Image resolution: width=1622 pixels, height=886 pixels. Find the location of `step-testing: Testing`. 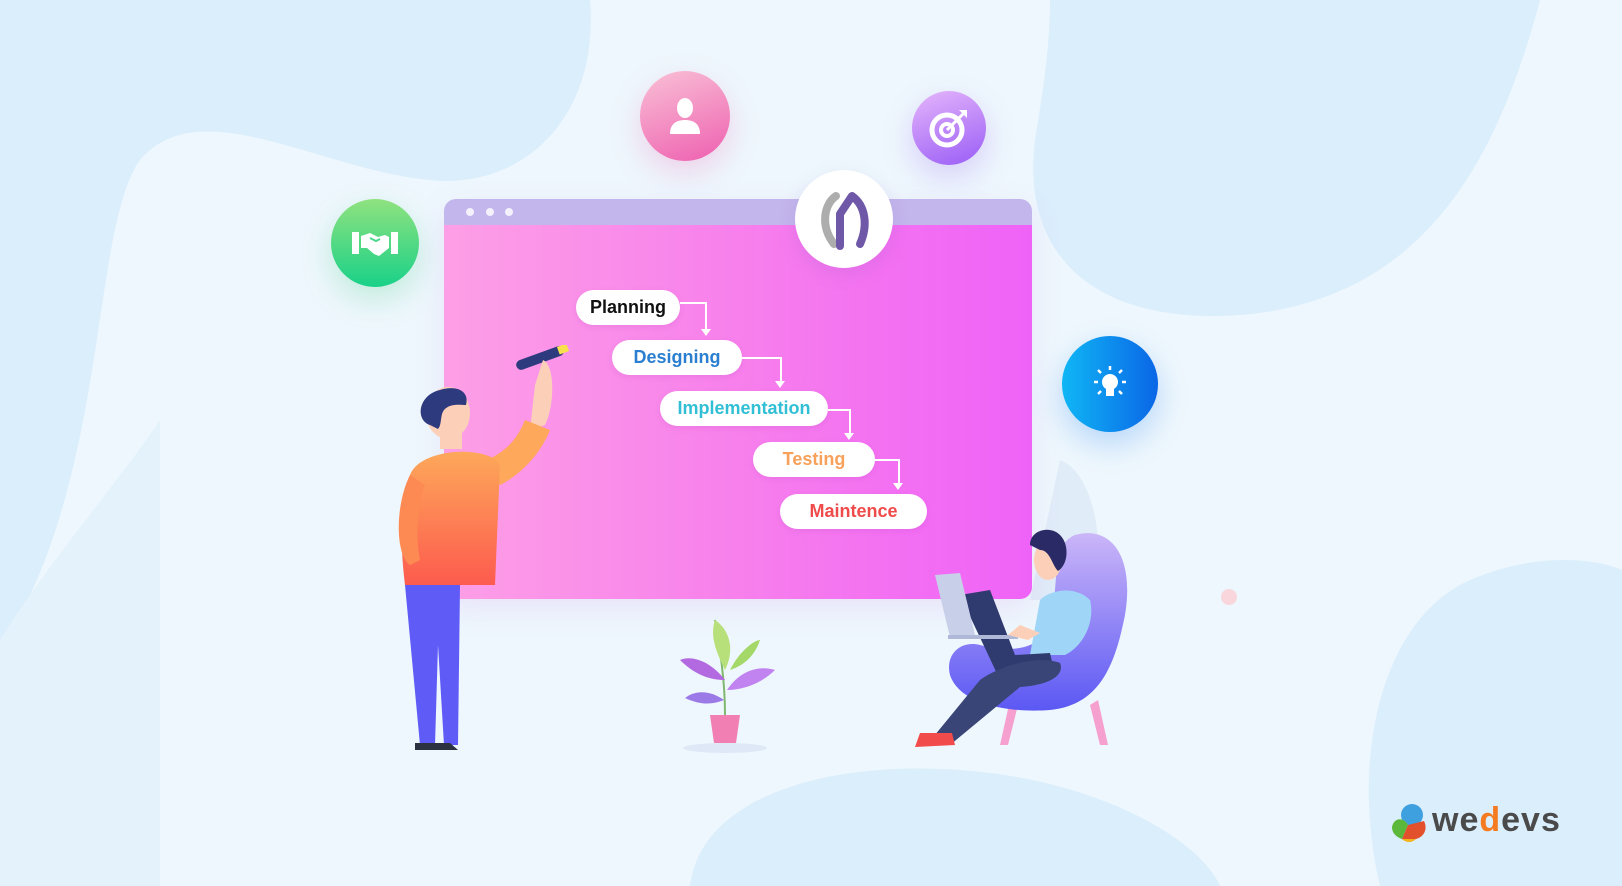

step-testing: Testing is located at coordinates (814, 459).